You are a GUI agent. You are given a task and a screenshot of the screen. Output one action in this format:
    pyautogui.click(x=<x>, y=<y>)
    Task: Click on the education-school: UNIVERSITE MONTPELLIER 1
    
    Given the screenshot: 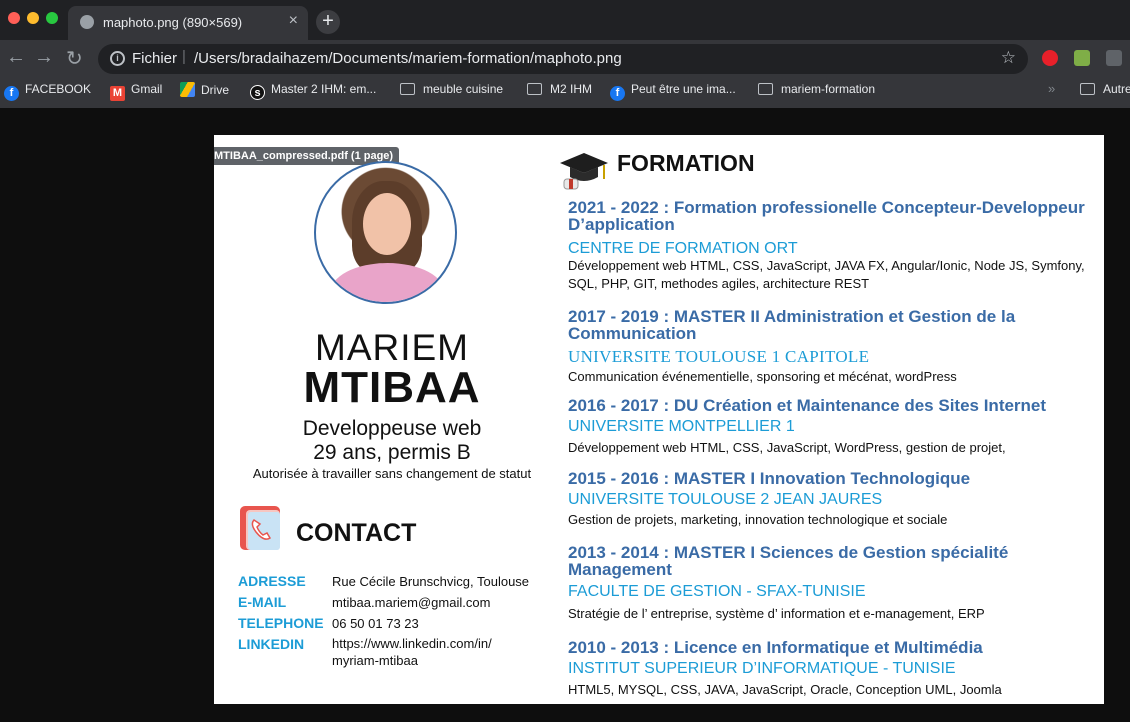 What is the action you would take?
    pyautogui.click(x=681, y=426)
    